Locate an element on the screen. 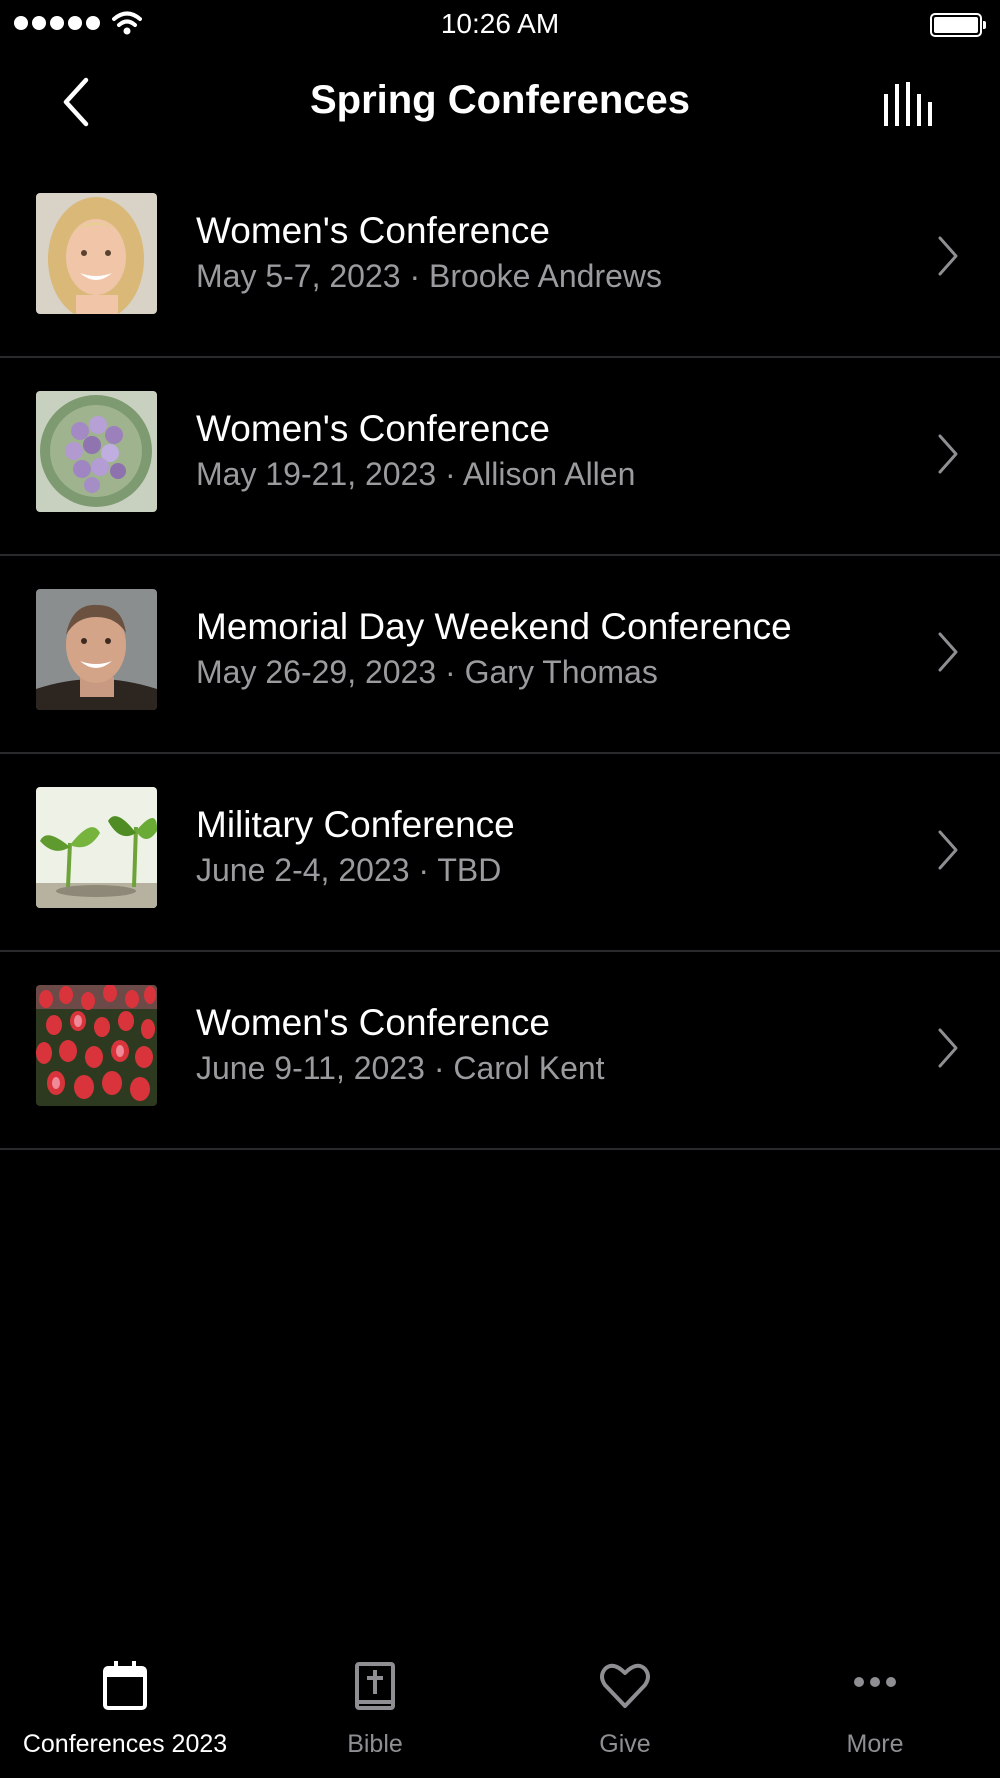  conference-subtitle: June 9-11, 2023 · Carol Kent is located at coordinates (400, 1068).